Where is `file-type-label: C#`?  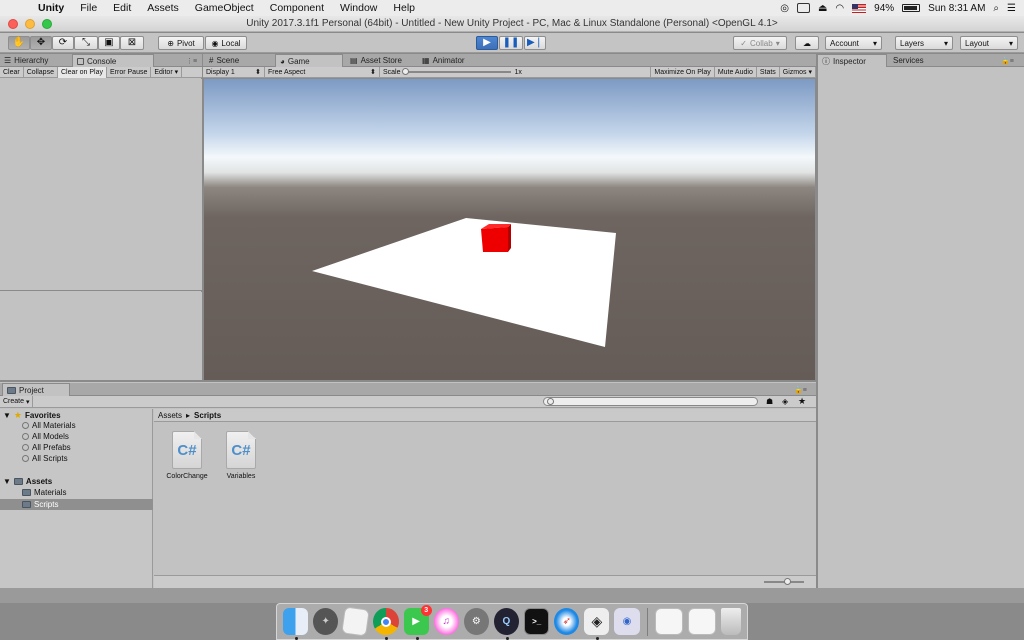 file-type-label: C# is located at coordinates (241, 450).